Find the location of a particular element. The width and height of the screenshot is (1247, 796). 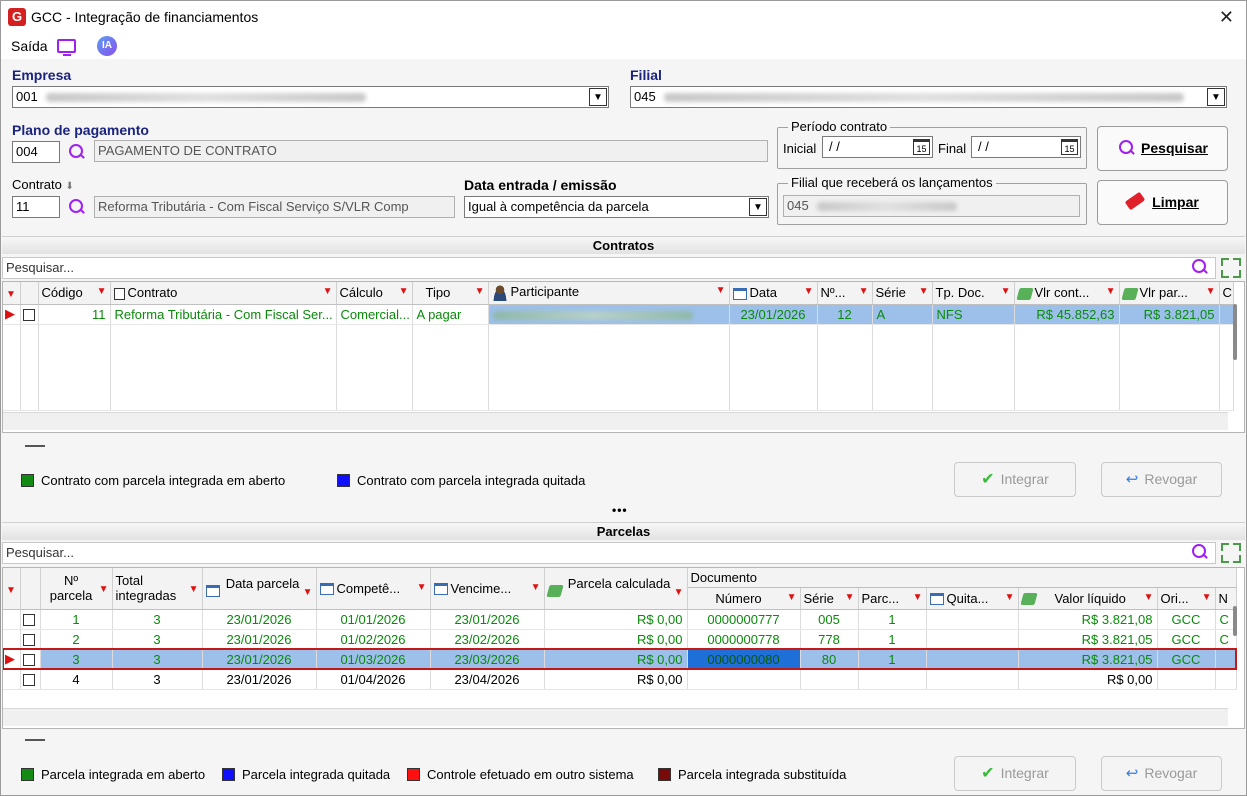

empresa-select: 001 ▼ is located at coordinates (310, 97).